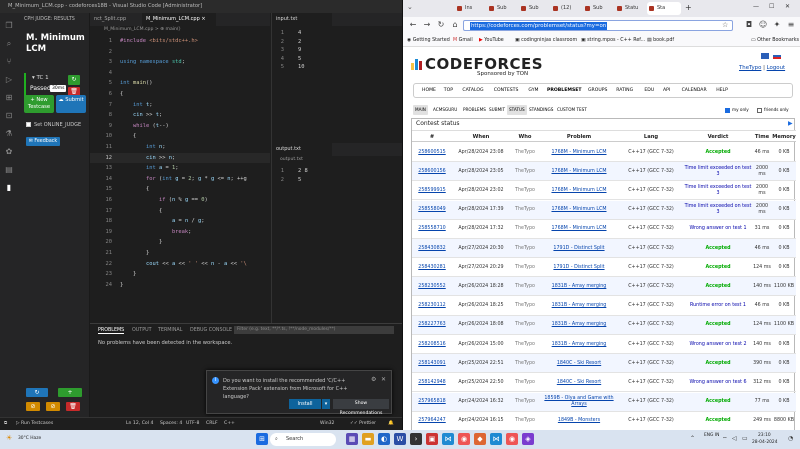 Image resolution: width=800 pixels, height=449 pixels. I want to click on bookmark-youtube: ▶ YouTube, so click(491, 40).